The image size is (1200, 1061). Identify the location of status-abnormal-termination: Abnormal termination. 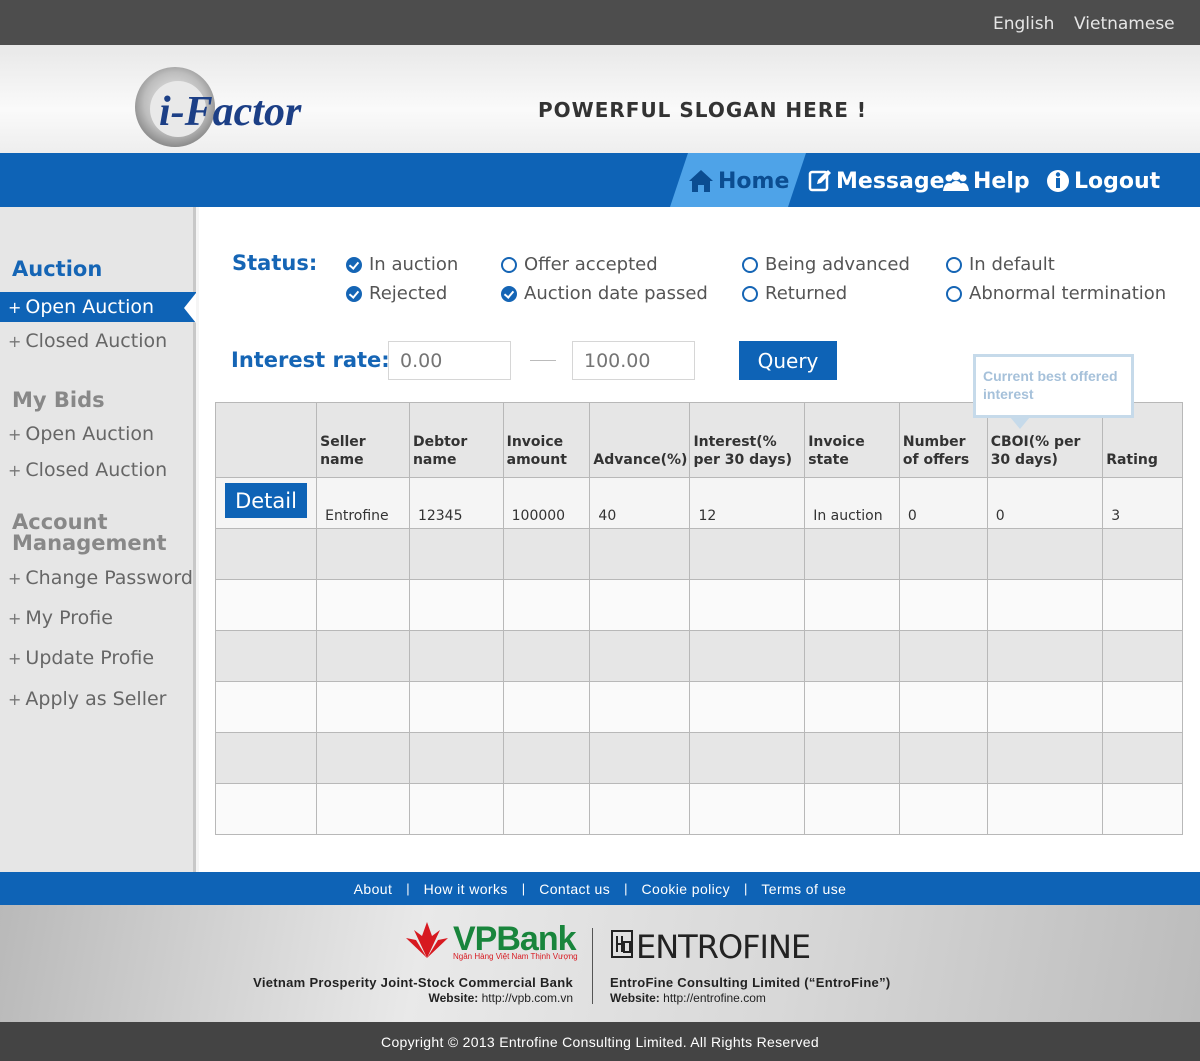
(1056, 293).